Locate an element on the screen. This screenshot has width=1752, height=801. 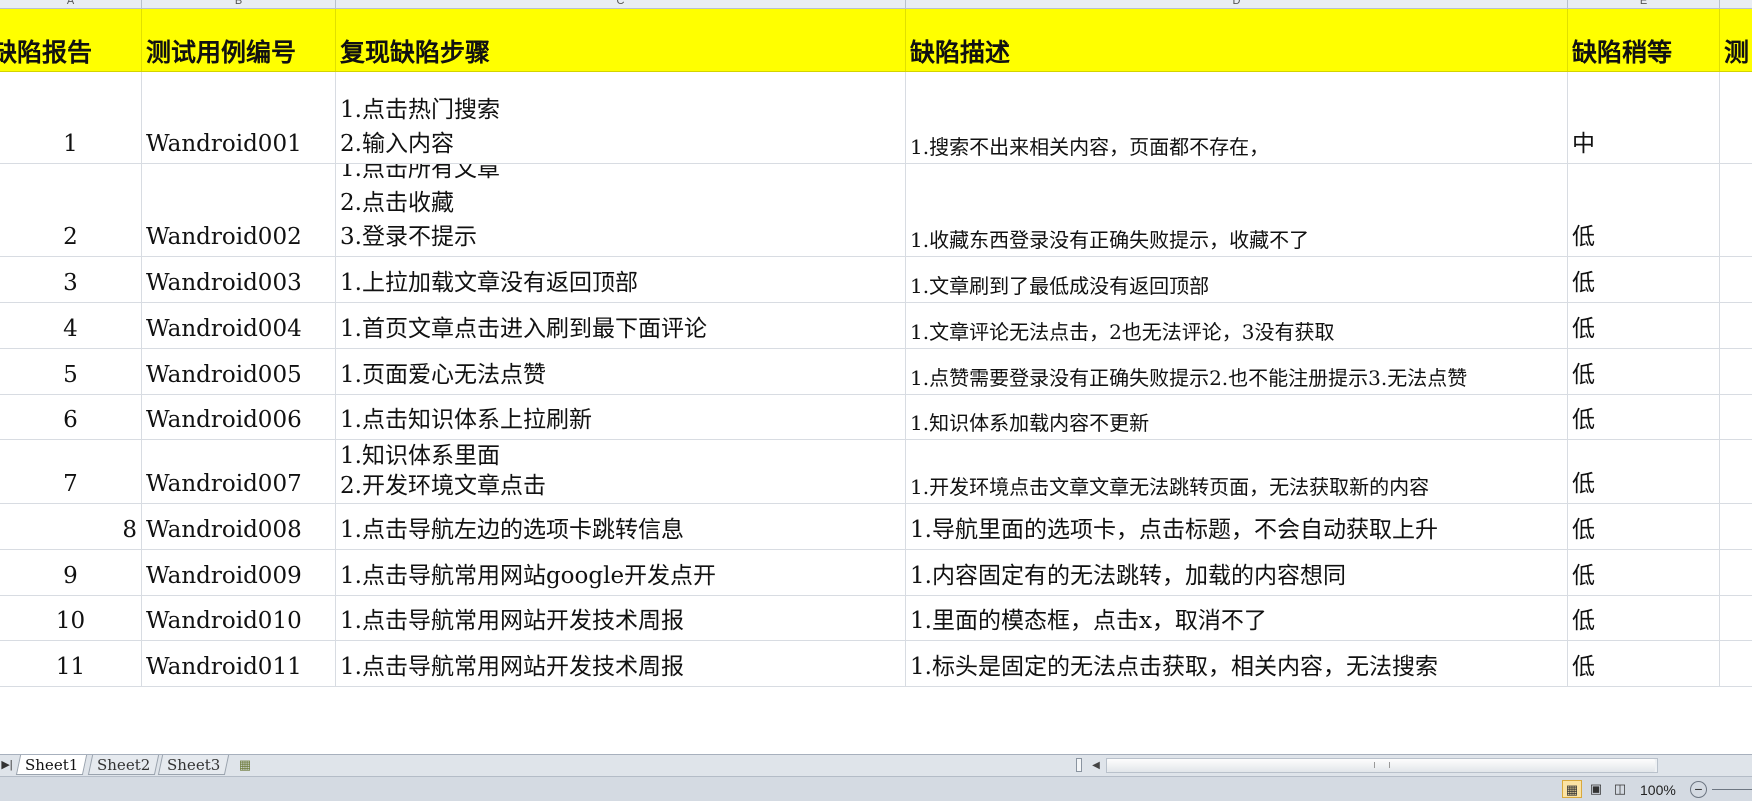
column-header-a: A is located at coordinates (71, 4).